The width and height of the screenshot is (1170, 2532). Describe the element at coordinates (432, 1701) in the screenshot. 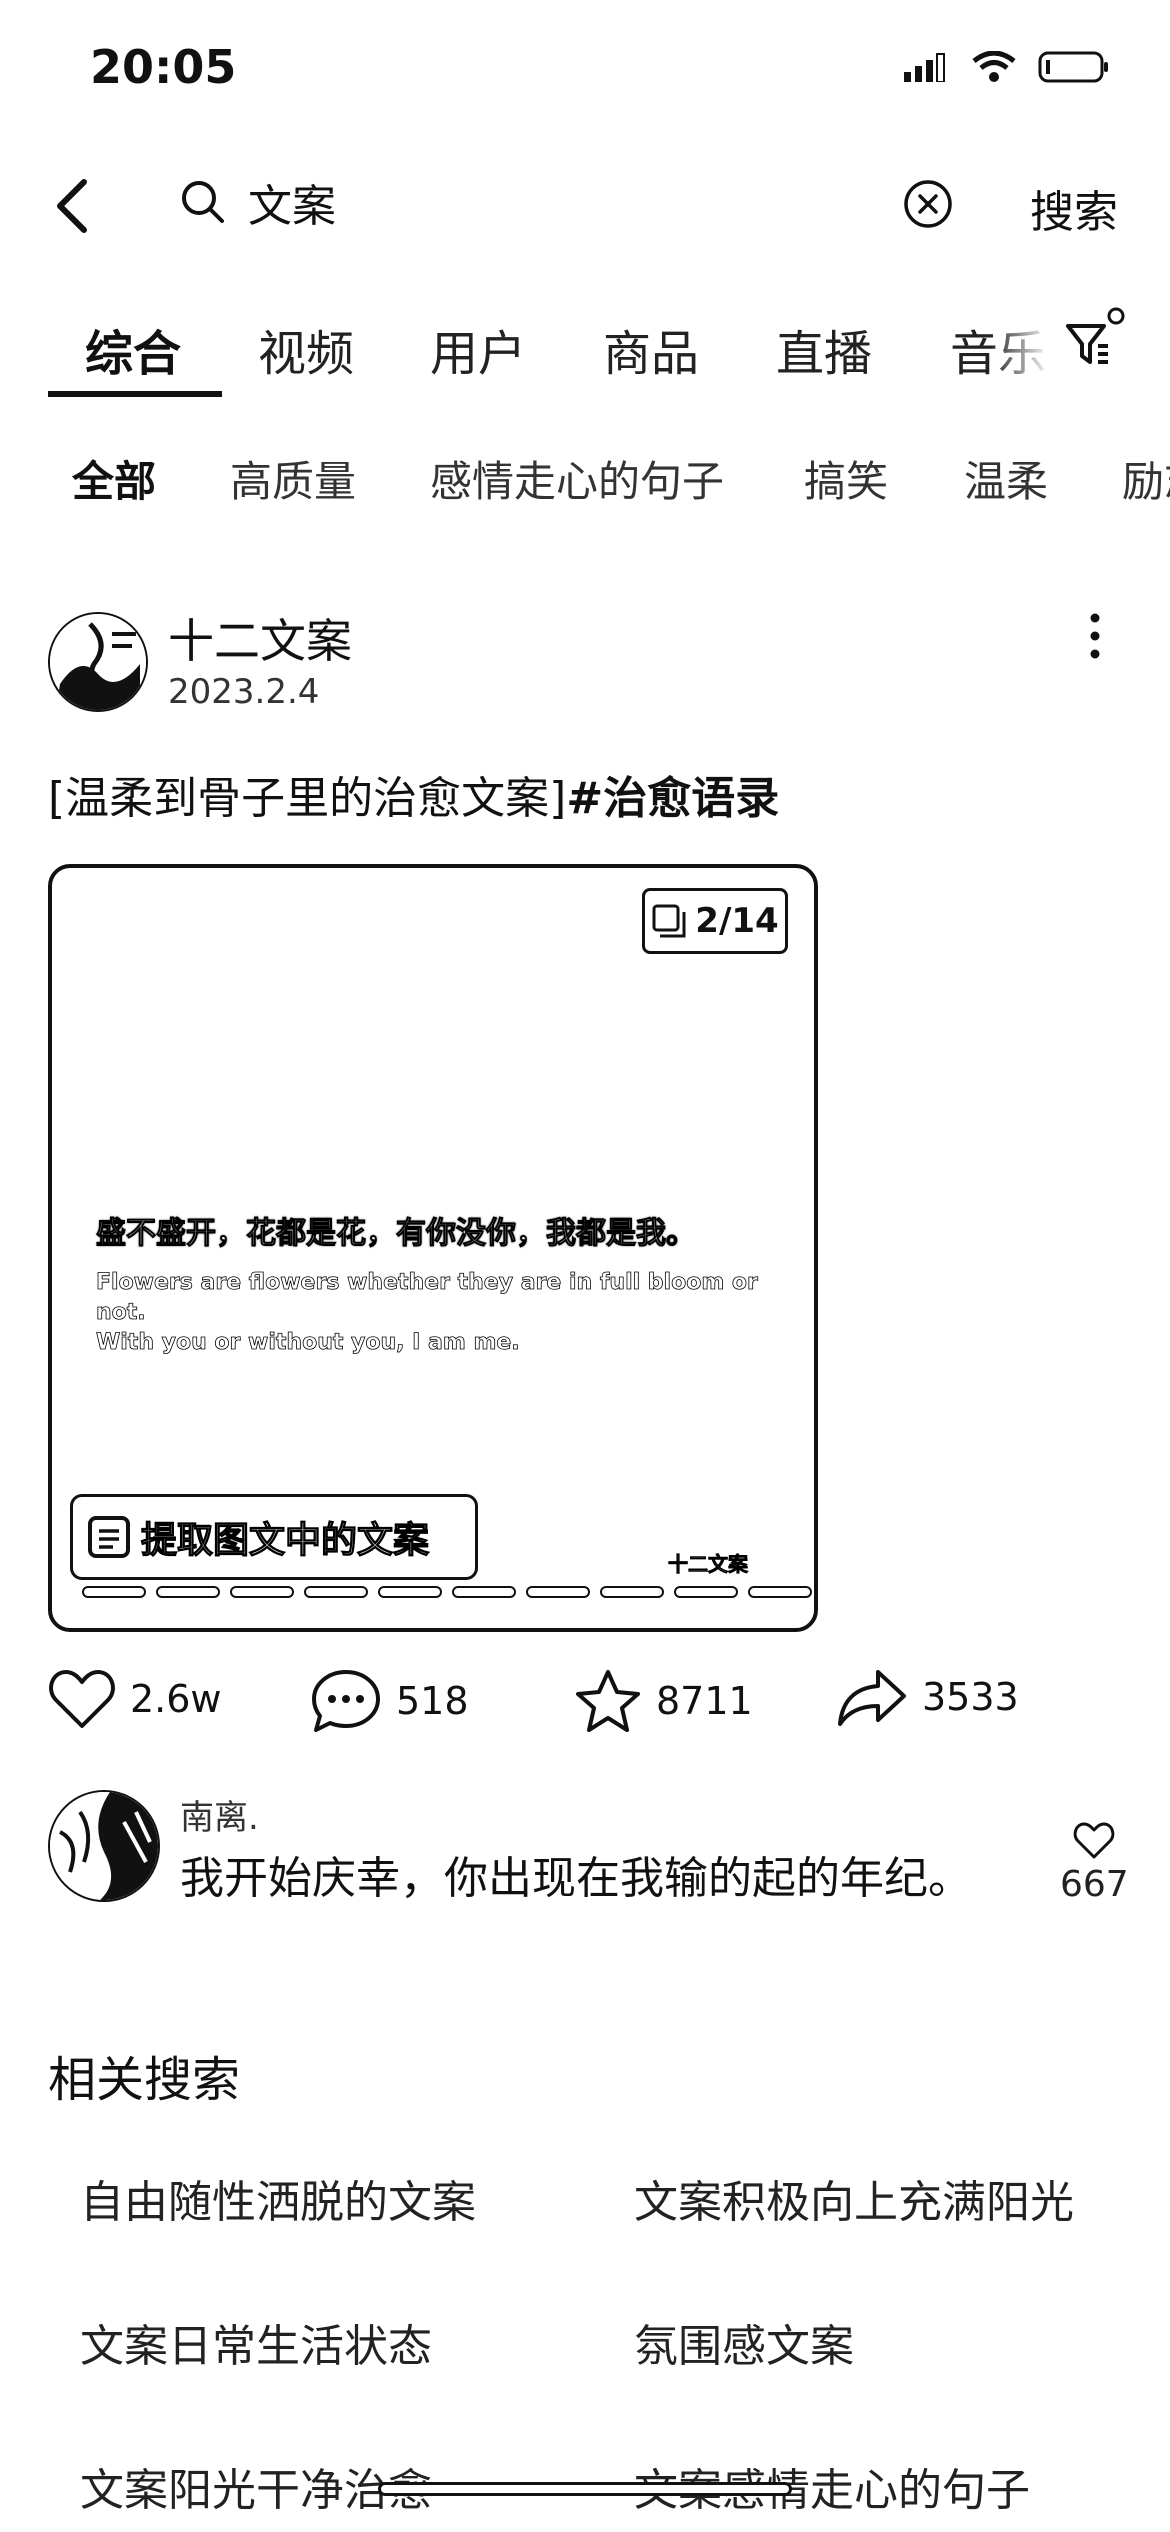

I see `comment-count: 518` at that location.